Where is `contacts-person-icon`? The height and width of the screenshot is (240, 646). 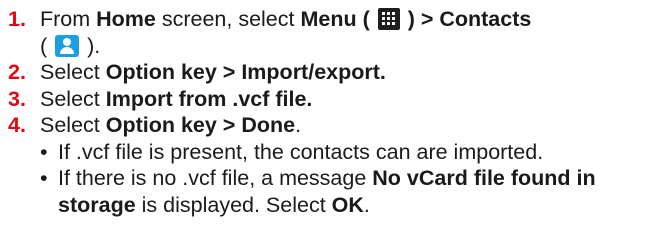
contacts-person-icon is located at coordinates (67, 45).